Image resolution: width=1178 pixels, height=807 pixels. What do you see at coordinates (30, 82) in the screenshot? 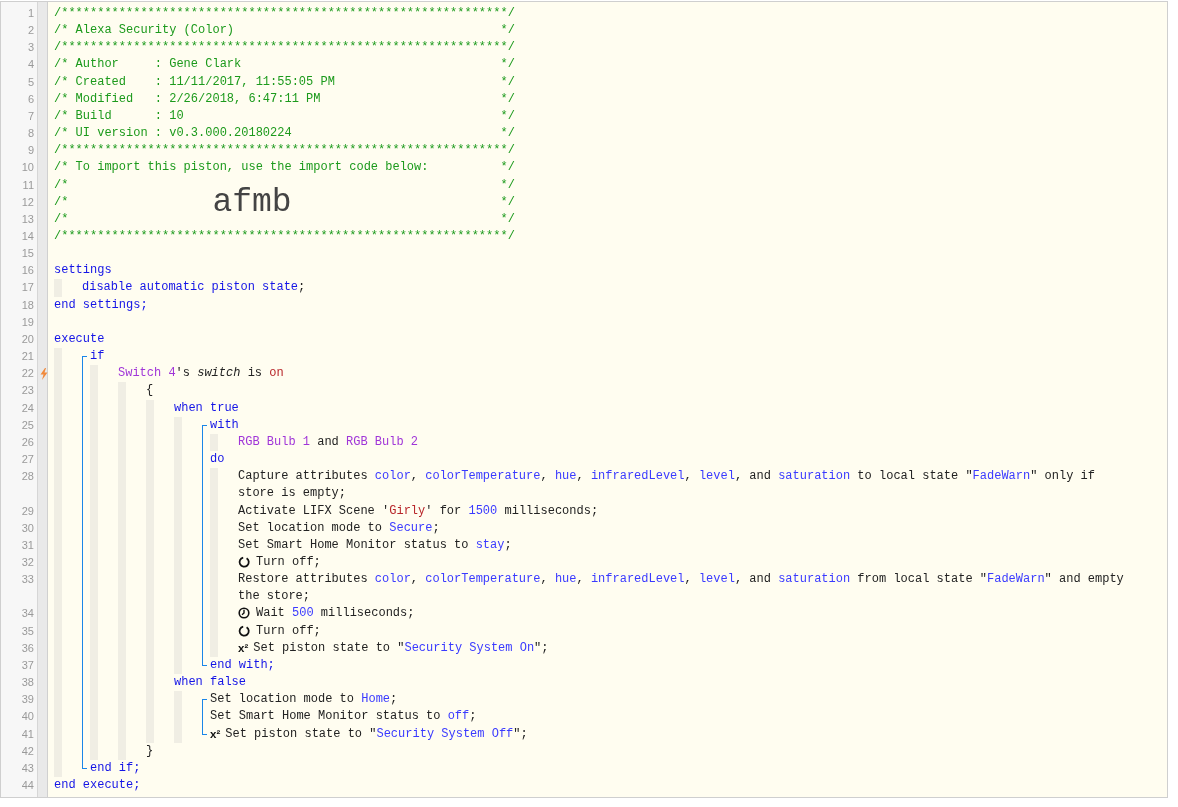
I see `line-number: 5` at bounding box center [30, 82].